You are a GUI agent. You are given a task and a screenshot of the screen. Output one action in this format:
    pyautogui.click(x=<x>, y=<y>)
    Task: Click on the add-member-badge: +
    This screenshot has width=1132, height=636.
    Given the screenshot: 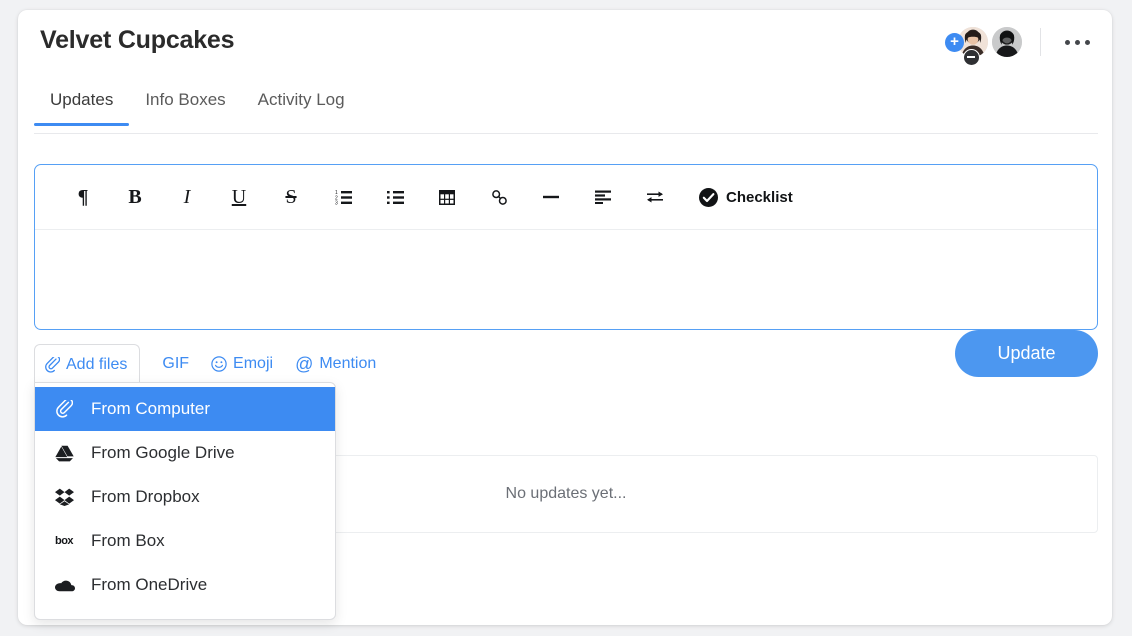 What is the action you would take?
    pyautogui.click(x=954, y=42)
    